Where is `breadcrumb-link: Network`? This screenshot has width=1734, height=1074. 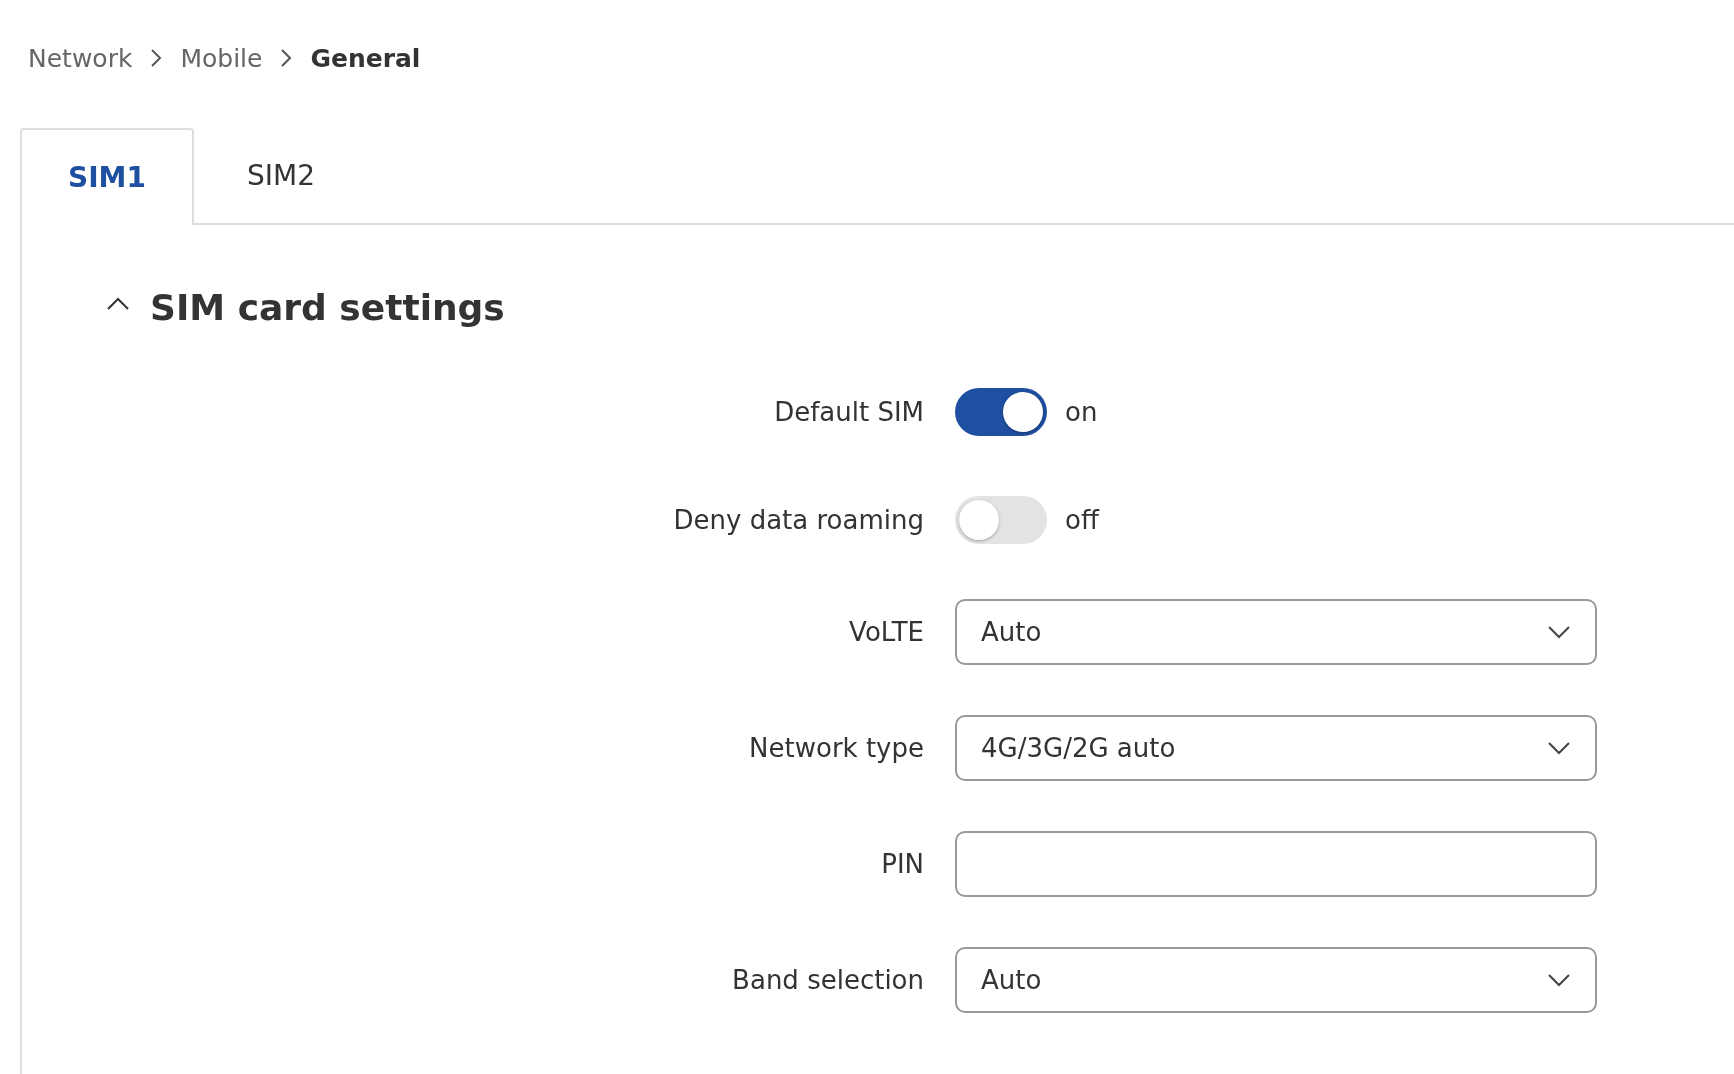 breadcrumb-link: Network is located at coordinates (80, 58).